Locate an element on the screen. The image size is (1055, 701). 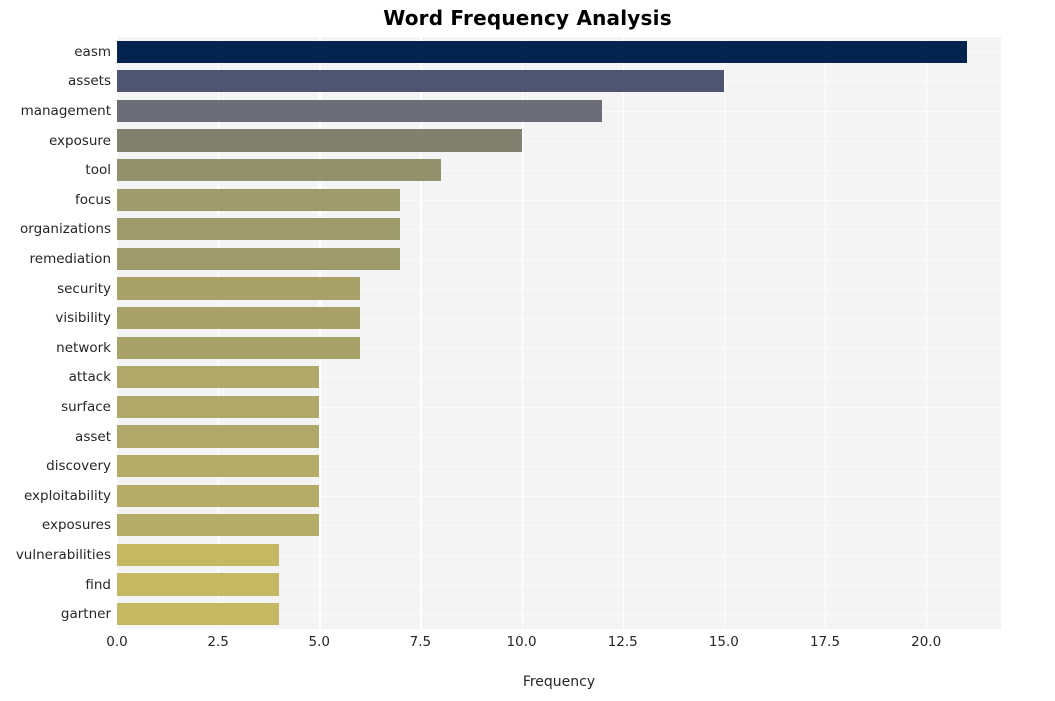
x-tick-label: 0.0 is located at coordinates (117, 642).